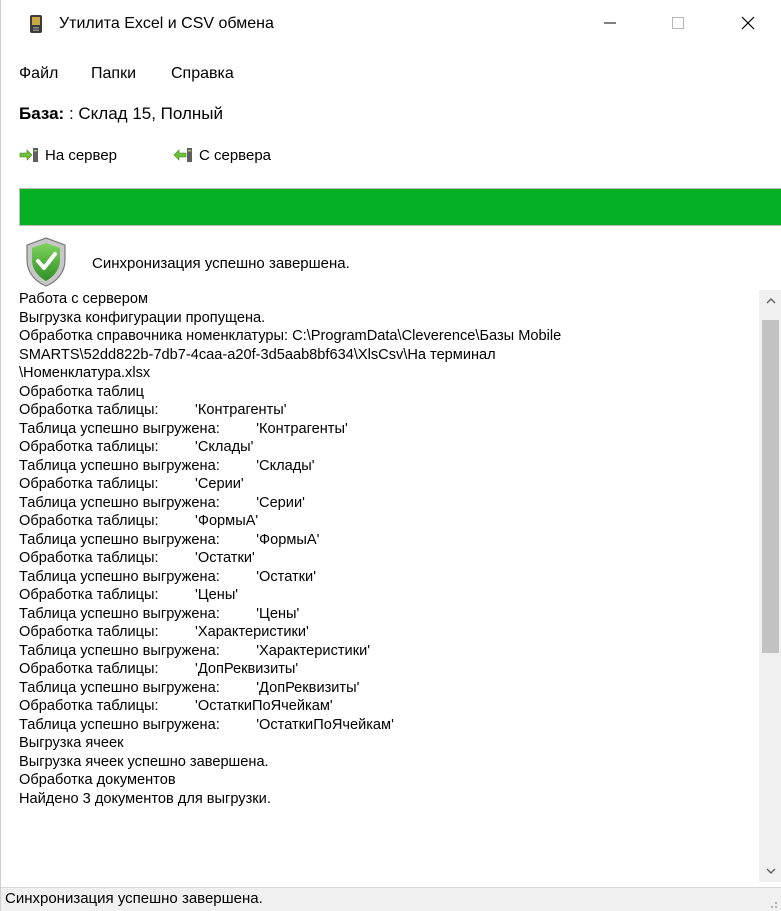 This screenshot has width=781, height=911. Describe the element at coordinates (166, 23) in the screenshot. I see `window-title: Утилита Excel и CSV обмена` at that location.